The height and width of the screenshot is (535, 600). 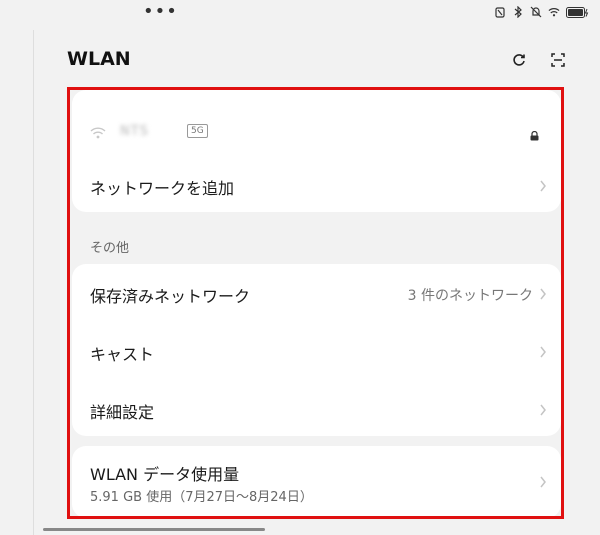 I want to click on advanced-settings-row: 詳細設定, so click(x=316, y=408).